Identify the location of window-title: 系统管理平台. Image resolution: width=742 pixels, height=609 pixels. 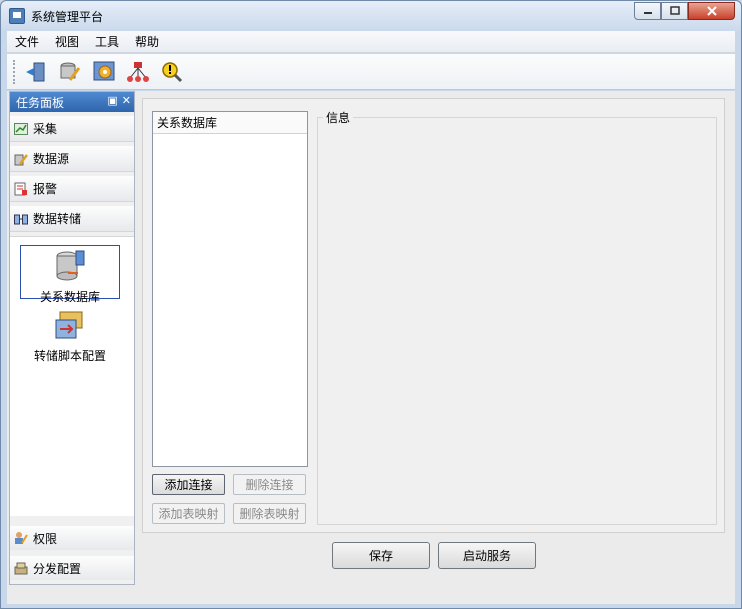
(67, 17).